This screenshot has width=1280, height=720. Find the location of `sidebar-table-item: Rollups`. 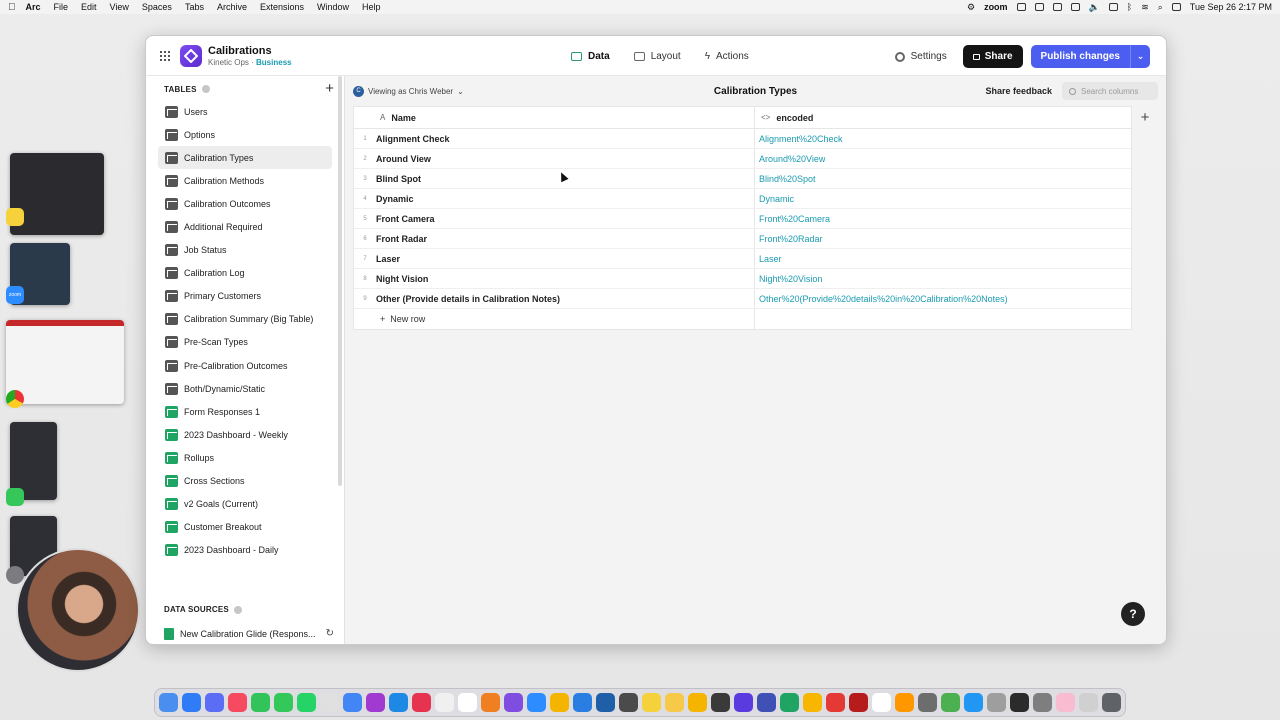

sidebar-table-item: Rollups is located at coordinates (245, 457).